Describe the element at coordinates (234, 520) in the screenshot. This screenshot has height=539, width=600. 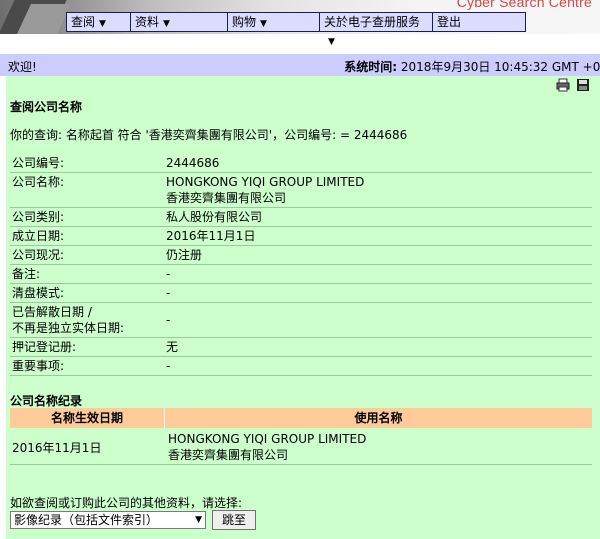
I see `go-button: 跳至` at that location.